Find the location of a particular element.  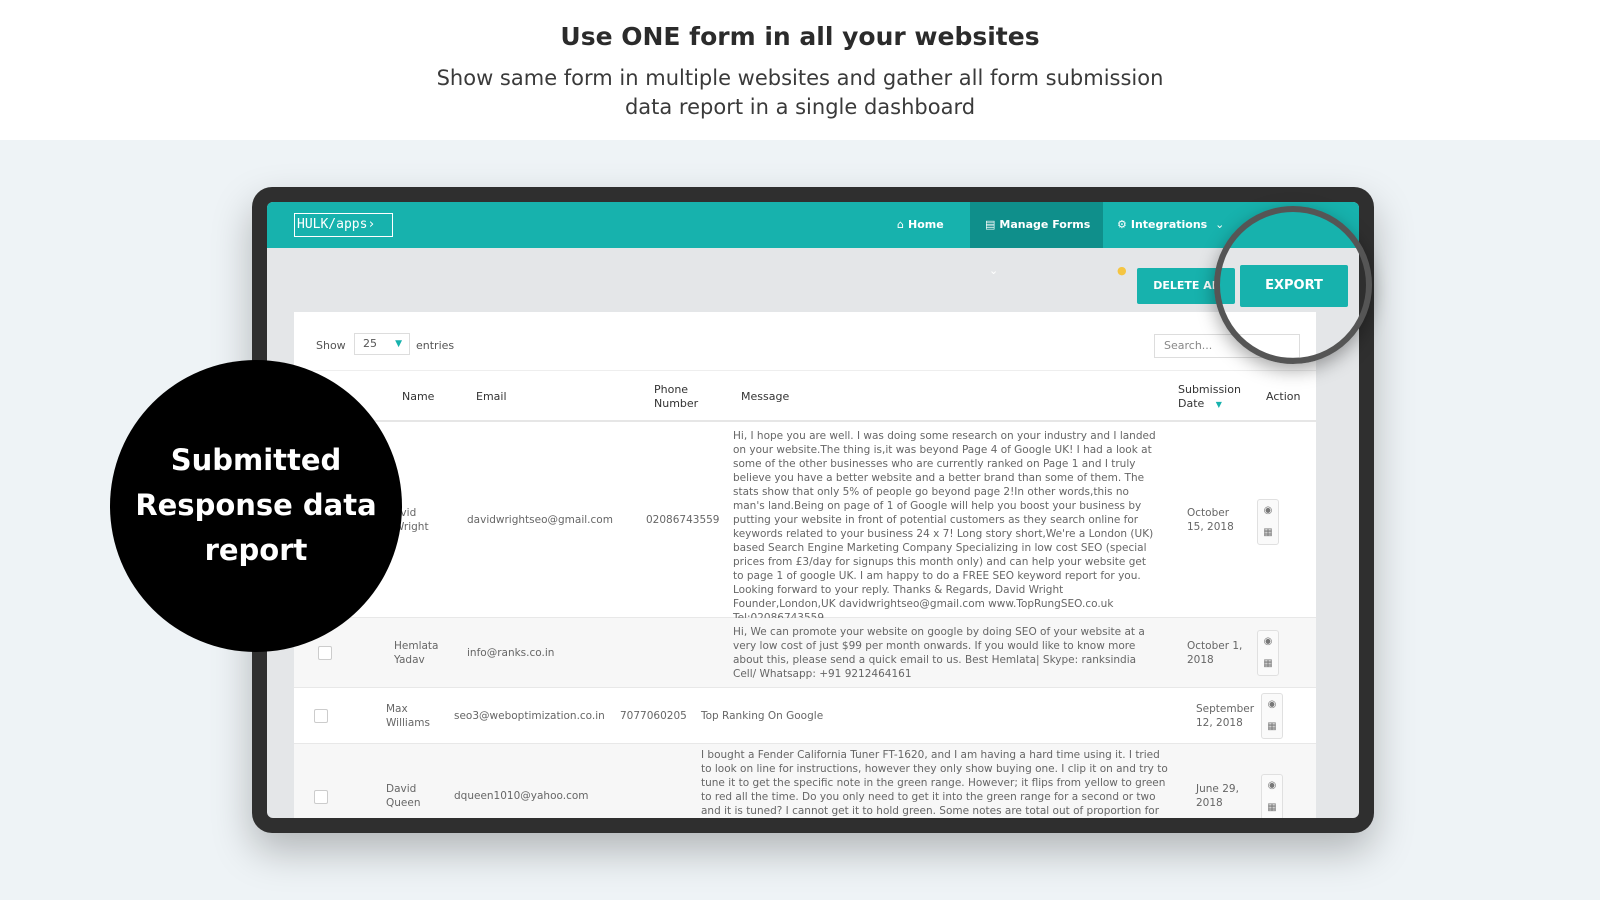

row-email: info@ranks.co.in is located at coordinates (511, 653).